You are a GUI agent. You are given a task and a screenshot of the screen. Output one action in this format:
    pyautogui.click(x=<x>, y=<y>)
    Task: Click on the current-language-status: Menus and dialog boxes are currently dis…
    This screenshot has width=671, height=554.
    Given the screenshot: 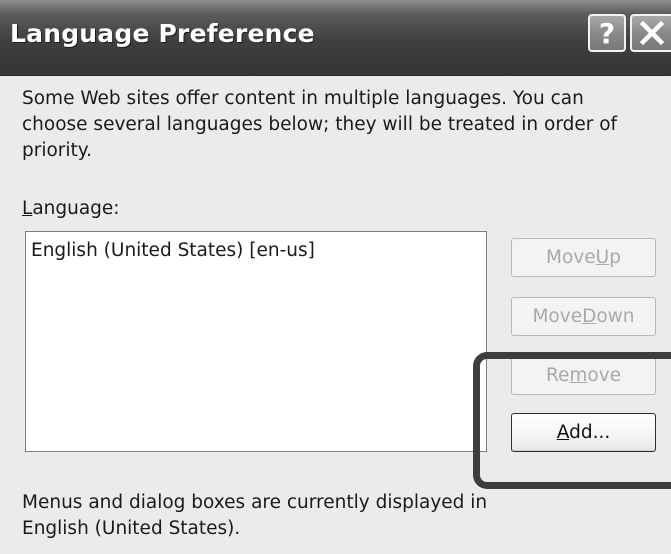 What is the action you would take?
    pyautogui.click(x=255, y=515)
    